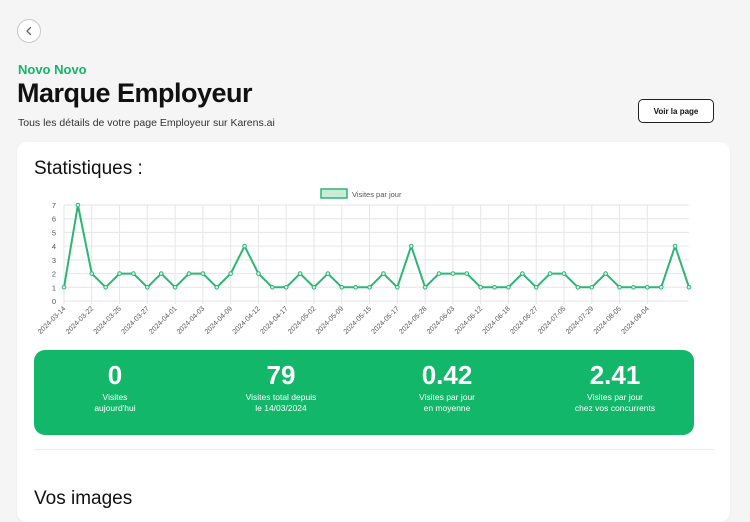 The image size is (750, 522). What do you see at coordinates (54, 260) in the screenshot?
I see `y-tick-label: 3` at bounding box center [54, 260].